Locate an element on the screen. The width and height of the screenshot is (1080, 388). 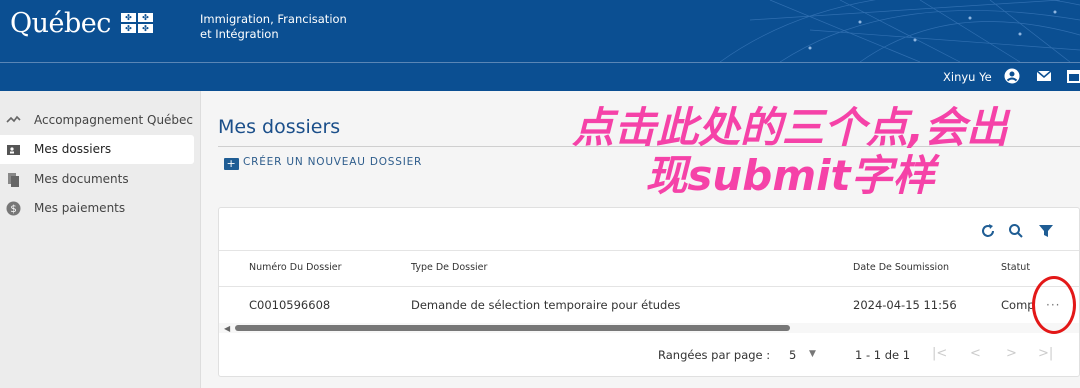
cell-date: 2024-04-15 11:56 is located at coordinates (905, 305).